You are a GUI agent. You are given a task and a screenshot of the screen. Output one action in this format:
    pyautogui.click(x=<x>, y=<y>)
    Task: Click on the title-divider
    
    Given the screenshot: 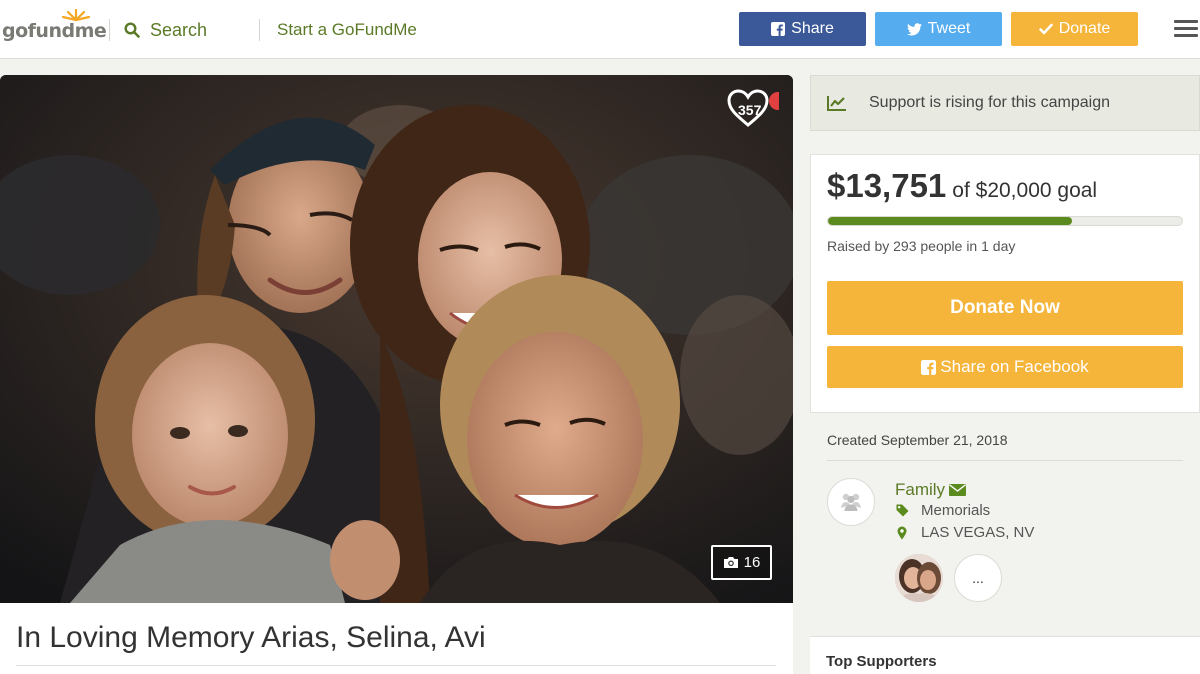 What is the action you would take?
    pyautogui.click(x=396, y=665)
    